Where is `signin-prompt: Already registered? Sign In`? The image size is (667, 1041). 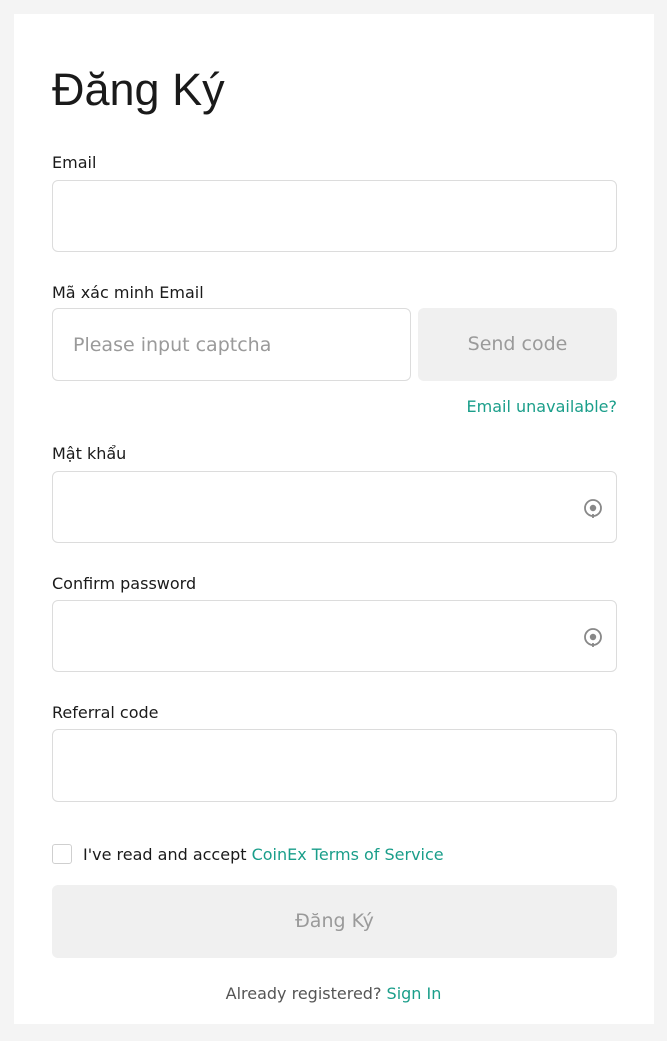
signin-prompt: Already registered? Sign In is located at coordinates (333, 993).